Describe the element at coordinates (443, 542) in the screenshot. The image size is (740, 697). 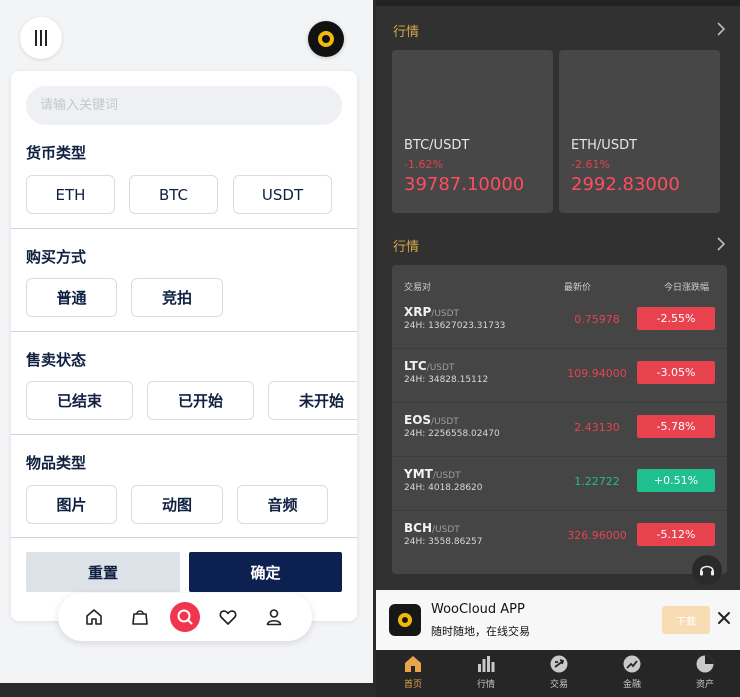
I see `row-volume: 24H: 3558.86257` at that location.